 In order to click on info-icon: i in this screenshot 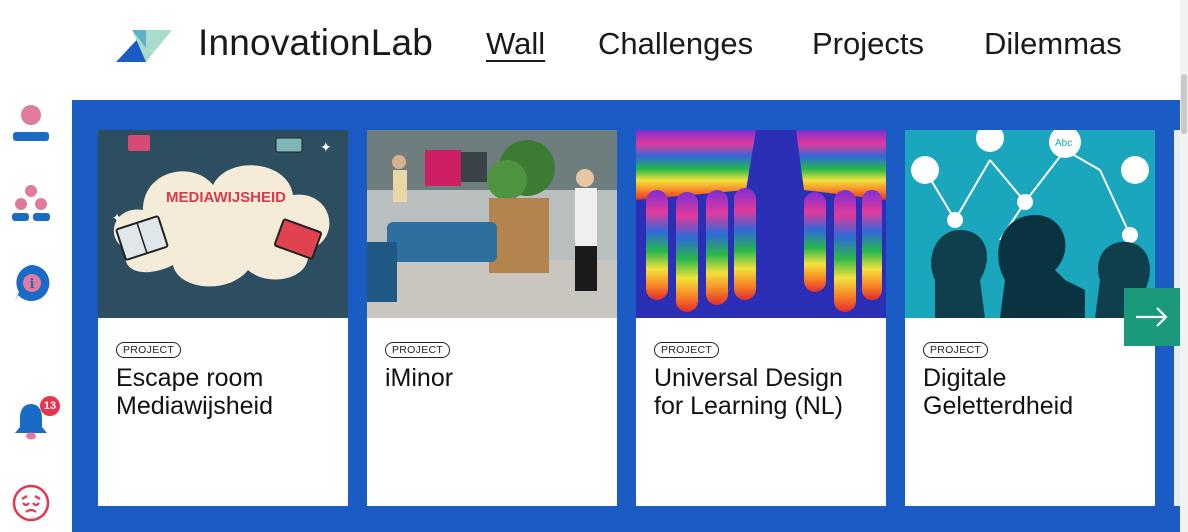, I will do `click(31, 283)`.